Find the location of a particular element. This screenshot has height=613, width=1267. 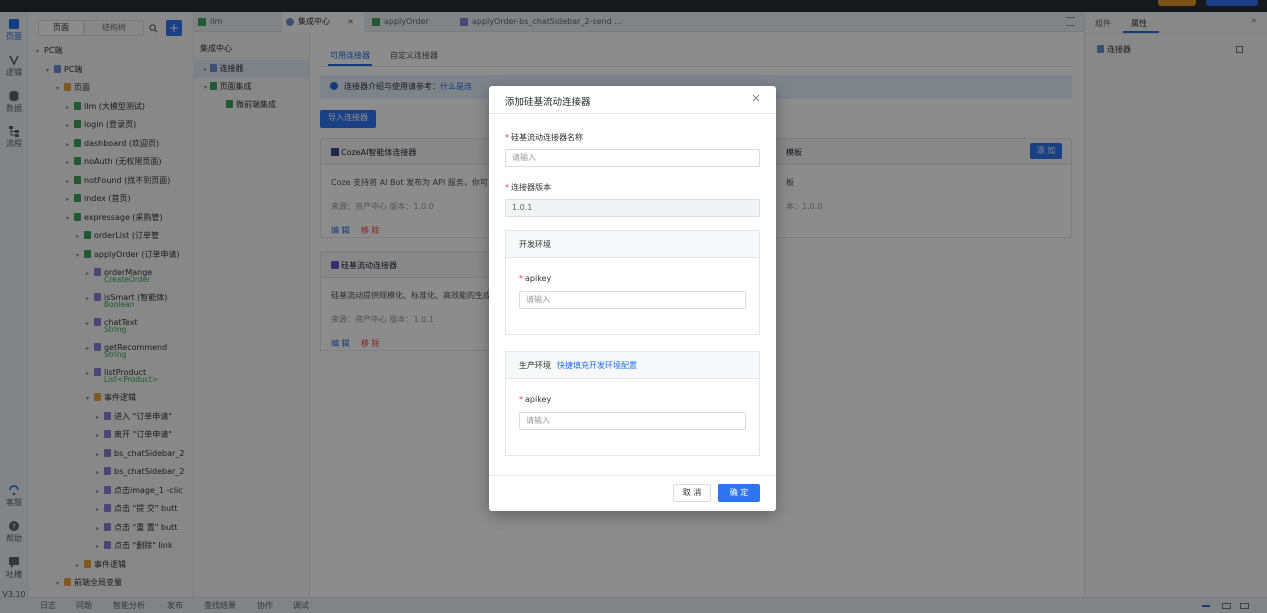

name-label-text: 硅基流动连接器名称 is located at coordinates (547, 137).